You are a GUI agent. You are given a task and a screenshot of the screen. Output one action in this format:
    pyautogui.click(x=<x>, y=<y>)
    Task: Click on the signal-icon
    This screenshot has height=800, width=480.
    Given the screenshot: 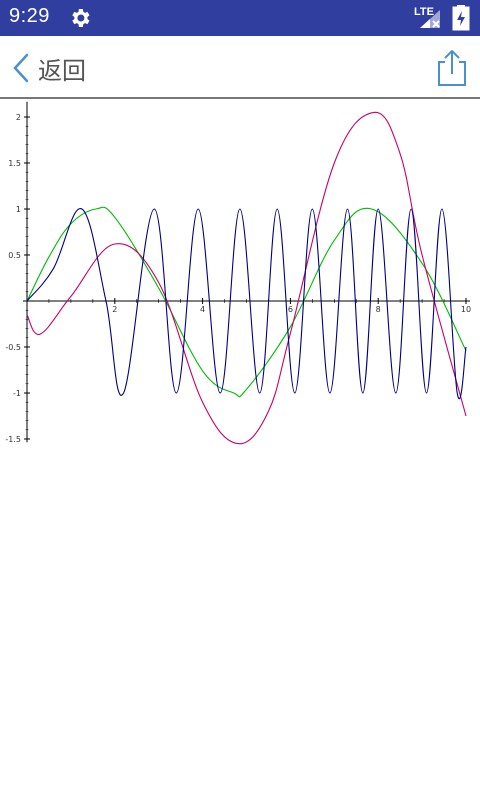 What is the action you would take?
    pyautogui.click(x=430, y=19)
    